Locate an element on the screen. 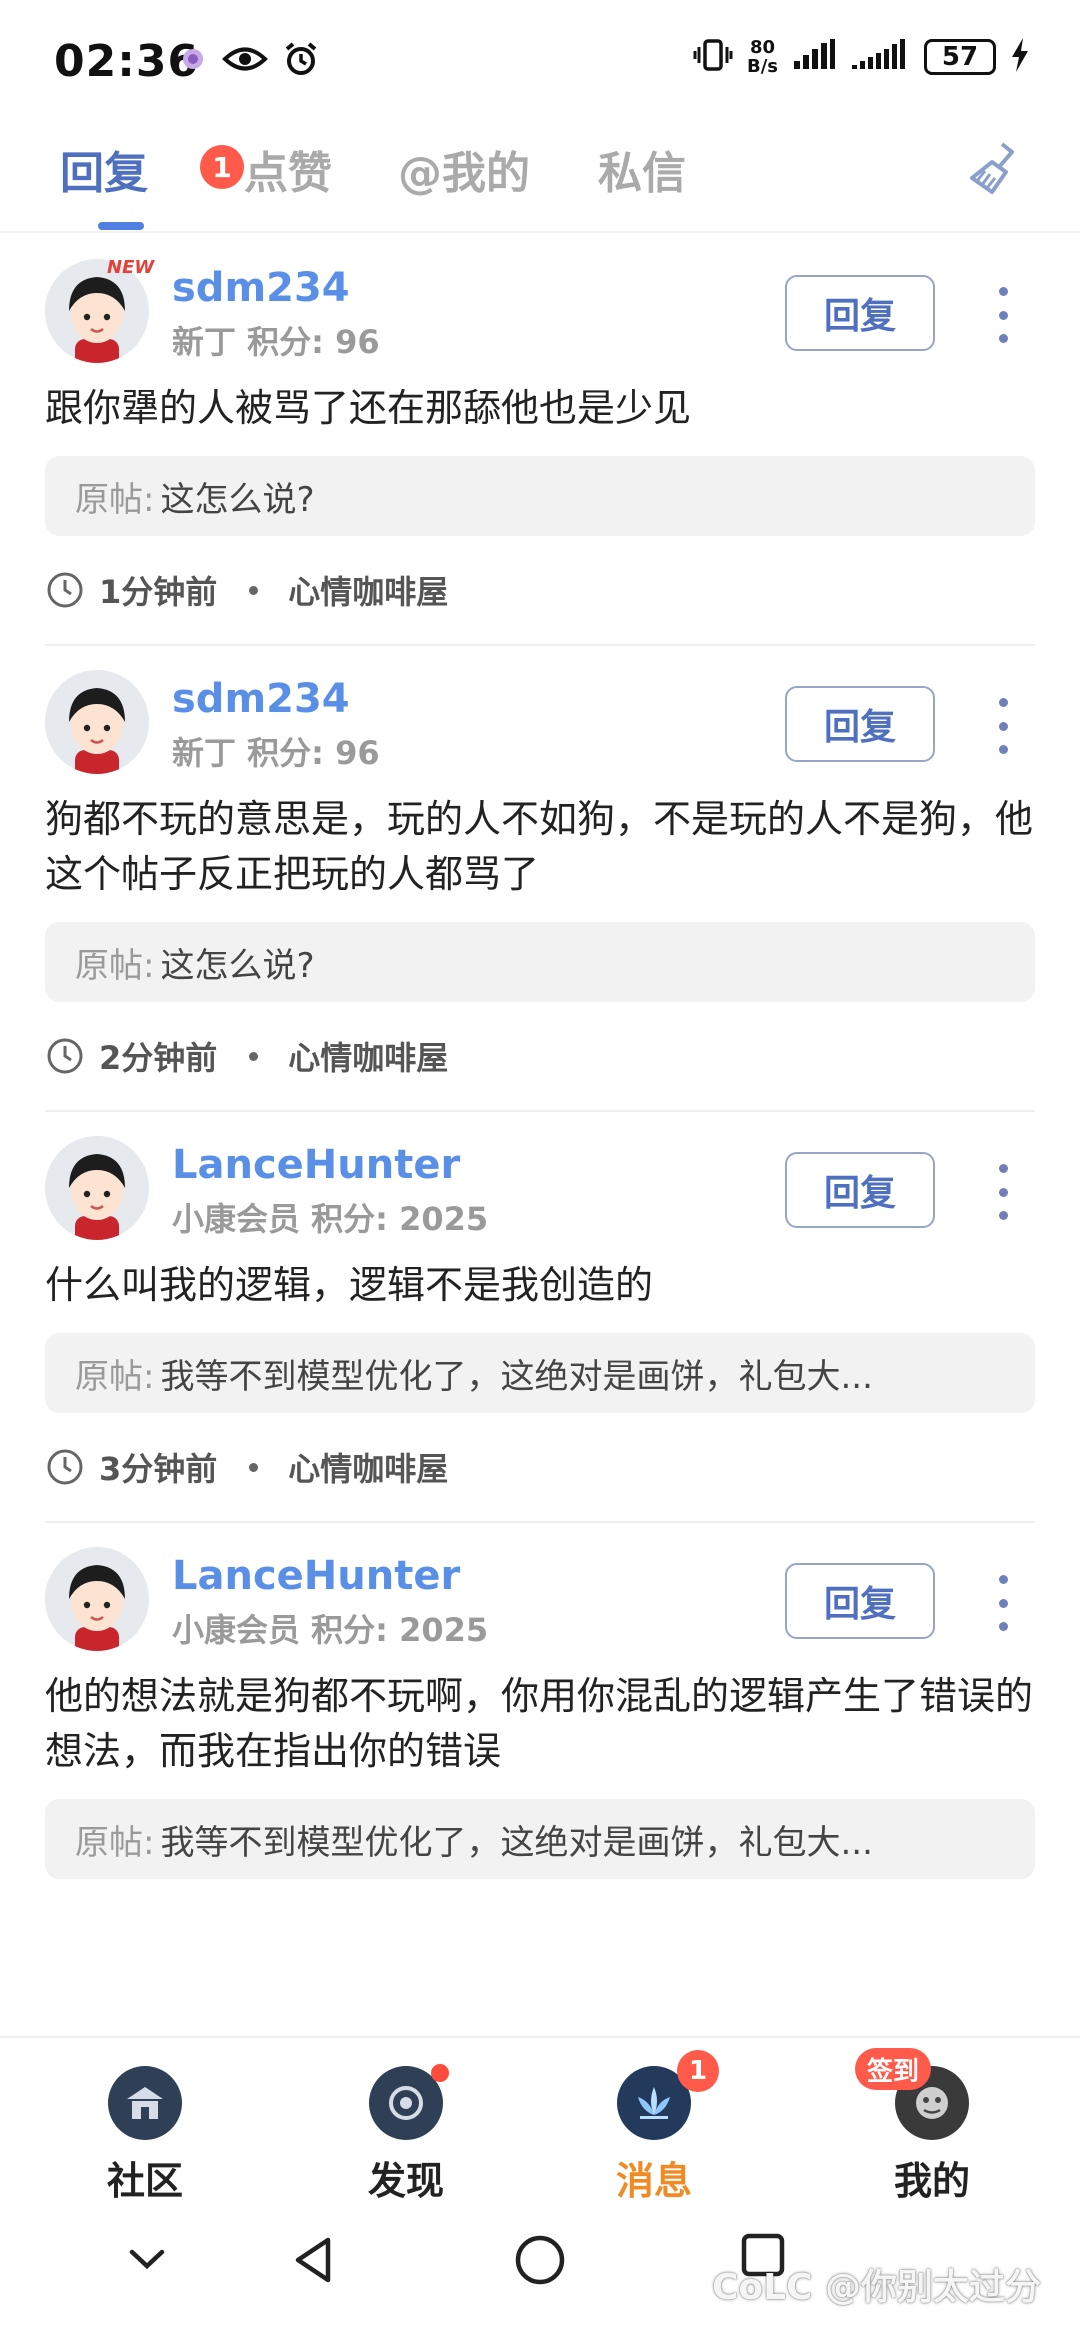  active-tab-indicator is located at coordinates (121, 226).